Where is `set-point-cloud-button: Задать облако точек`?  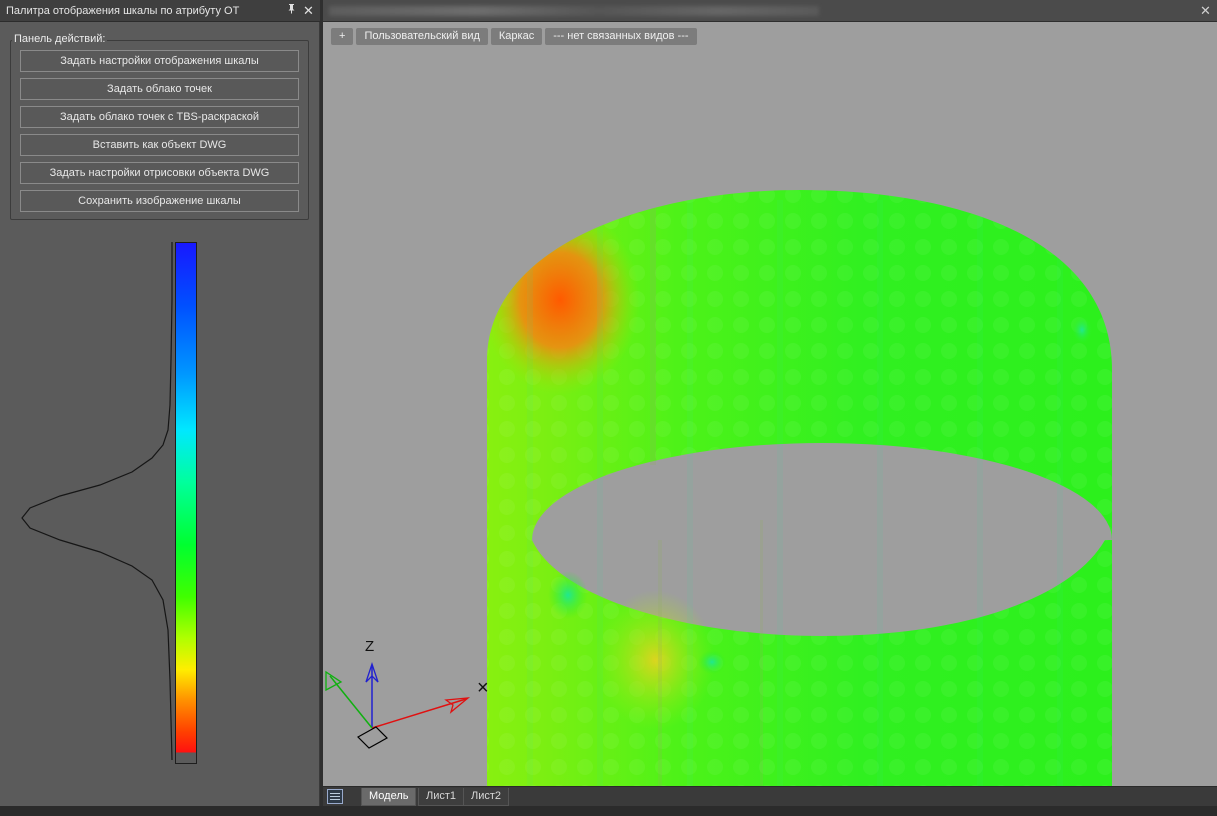
set-point-cloud-button: Задать облако точек is located at coordinates (159, 89).